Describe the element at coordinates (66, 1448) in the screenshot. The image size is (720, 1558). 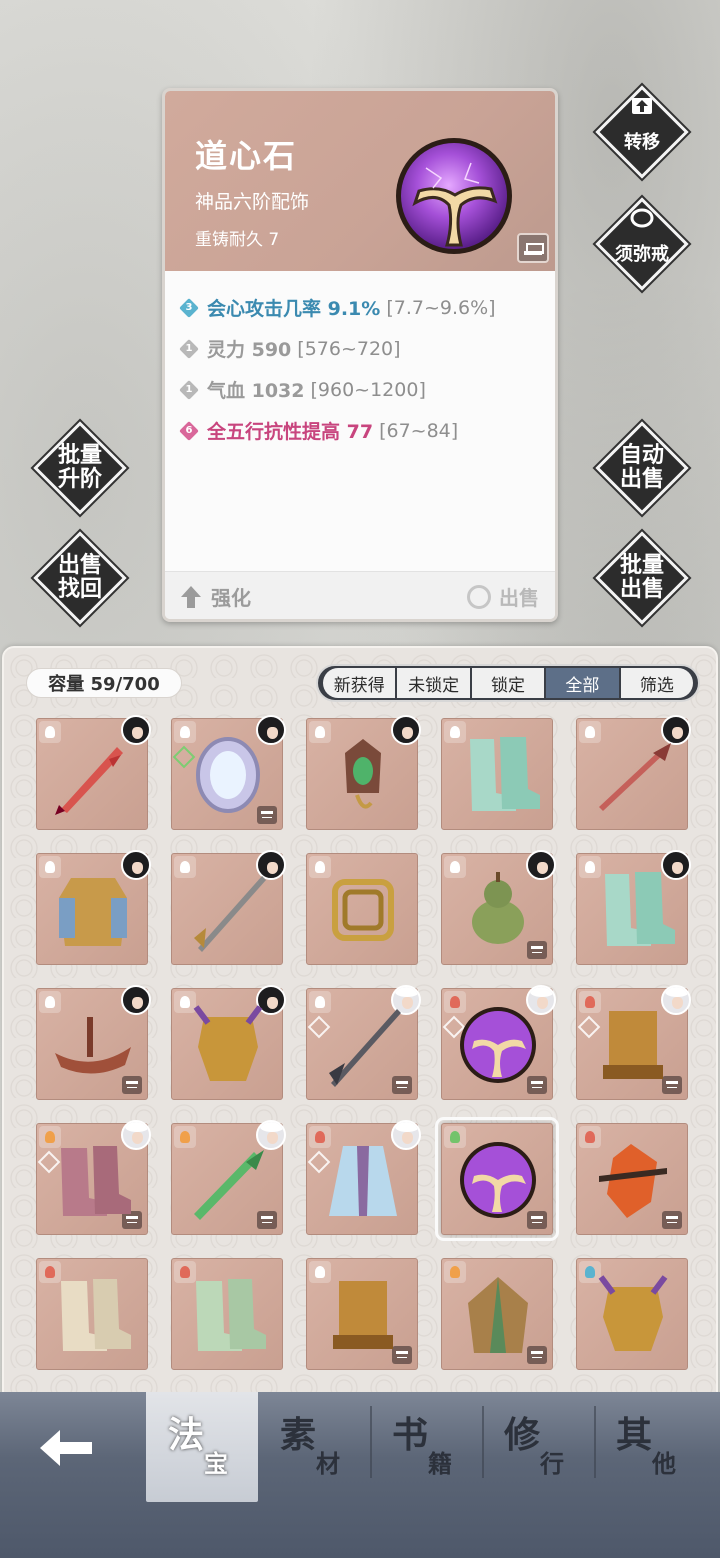
I see `back-arrow-icon` at that location.